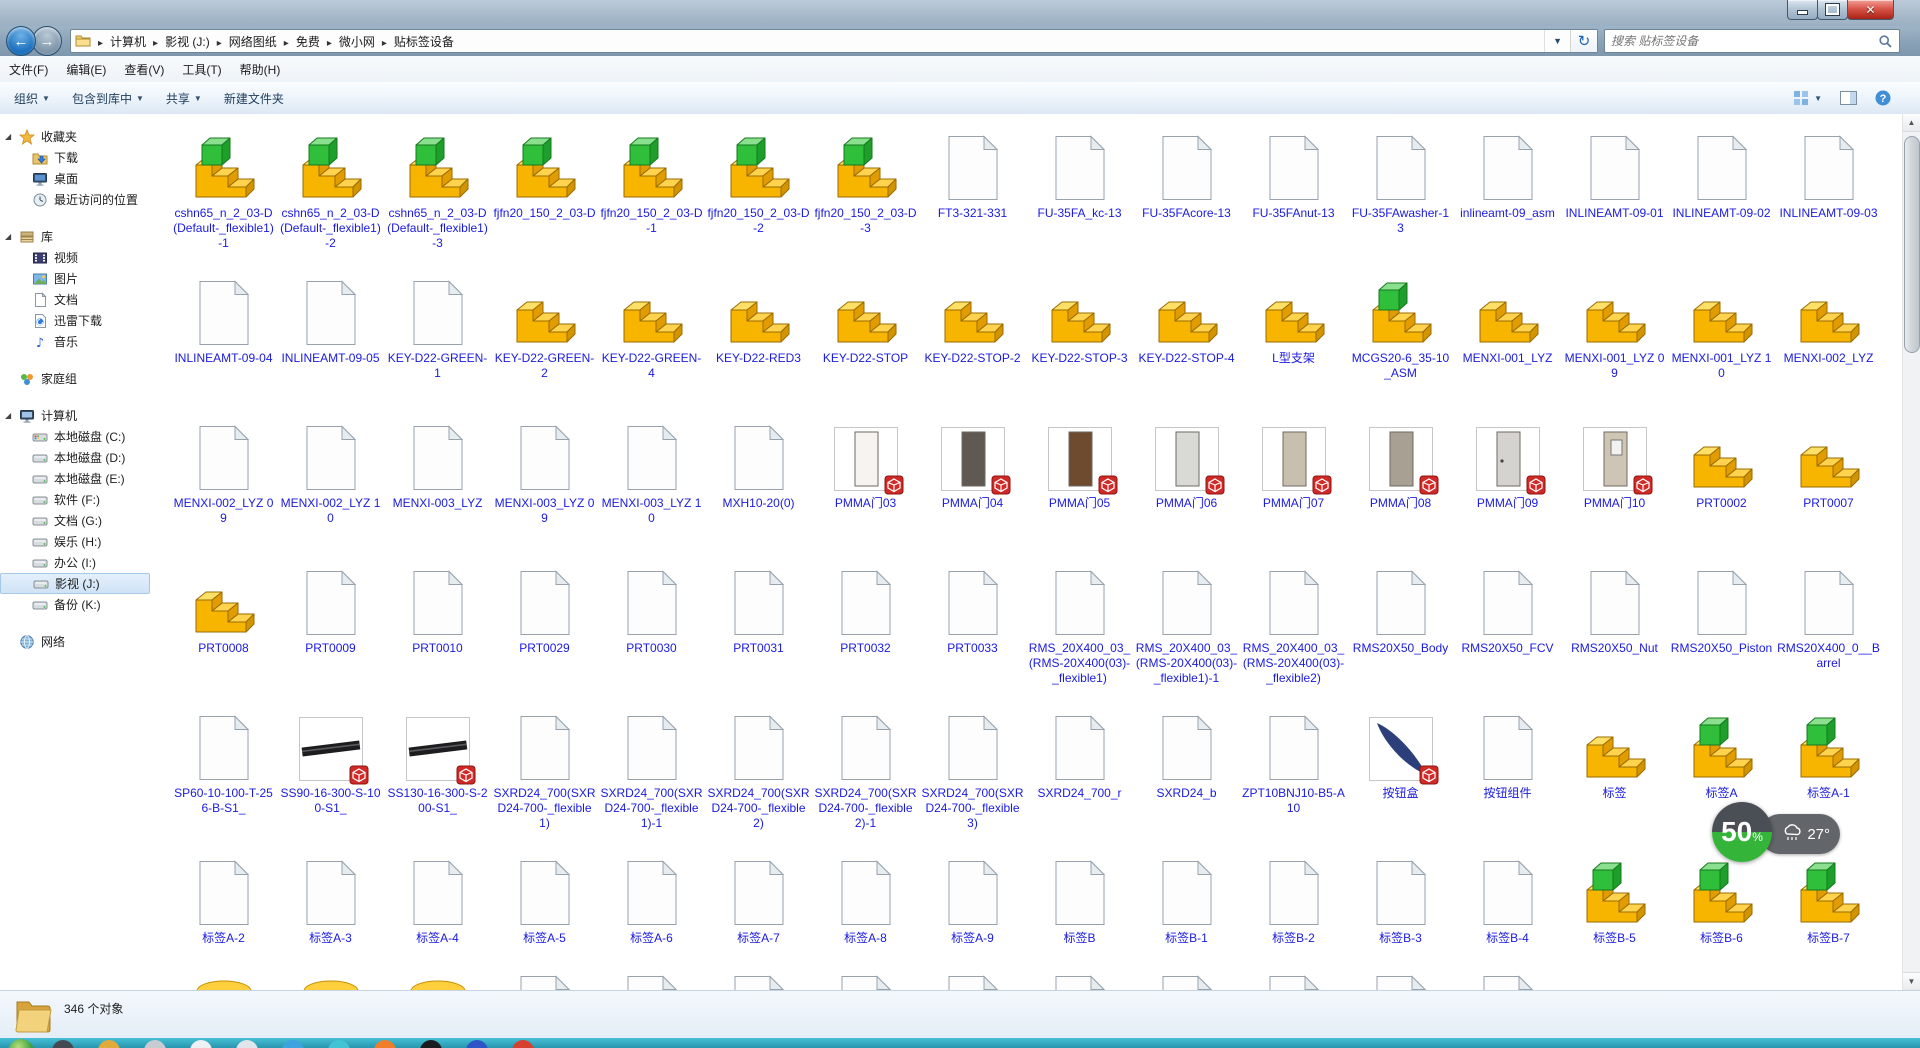 This screenshot has width=1920, height=1048. Describe the element at coordinates (260, 69) in the screenshot. I see `menu-item: 帮助(H)` at that location.